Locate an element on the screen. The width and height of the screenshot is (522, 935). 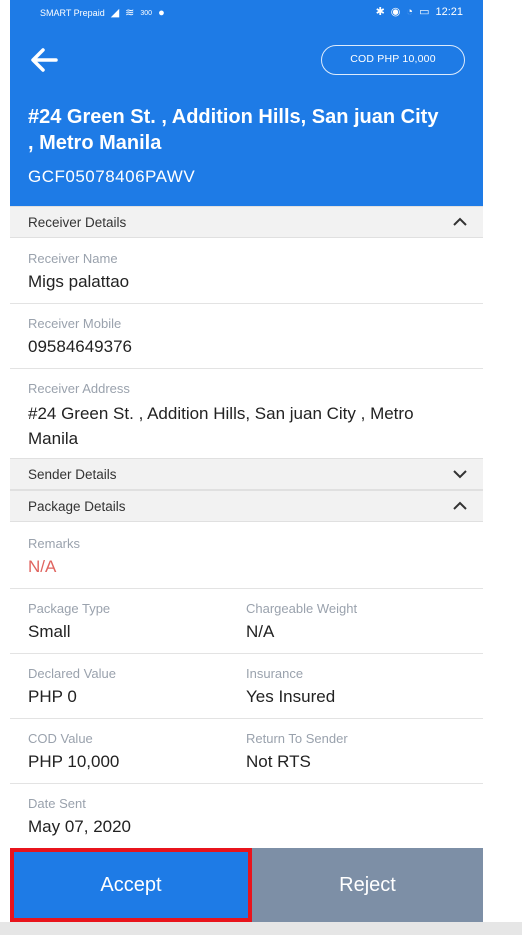
package-type-value: Small is located at coordinates (49, 631).